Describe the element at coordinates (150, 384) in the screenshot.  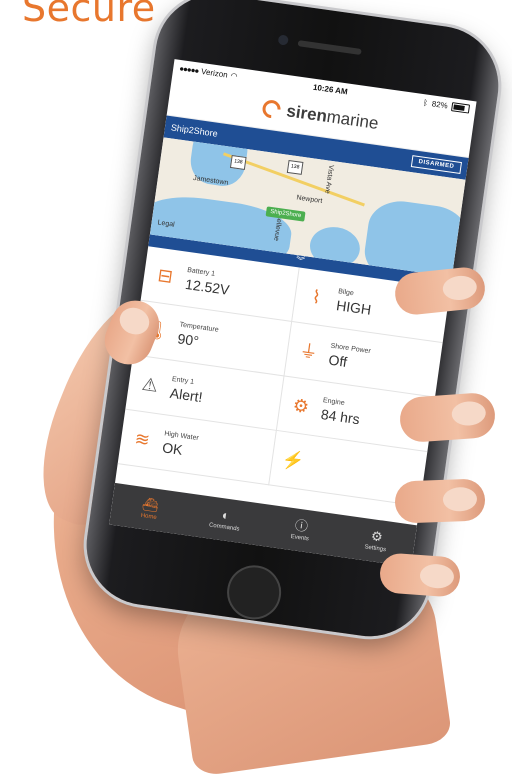
I see `warning-icon: ⚠` at that location.